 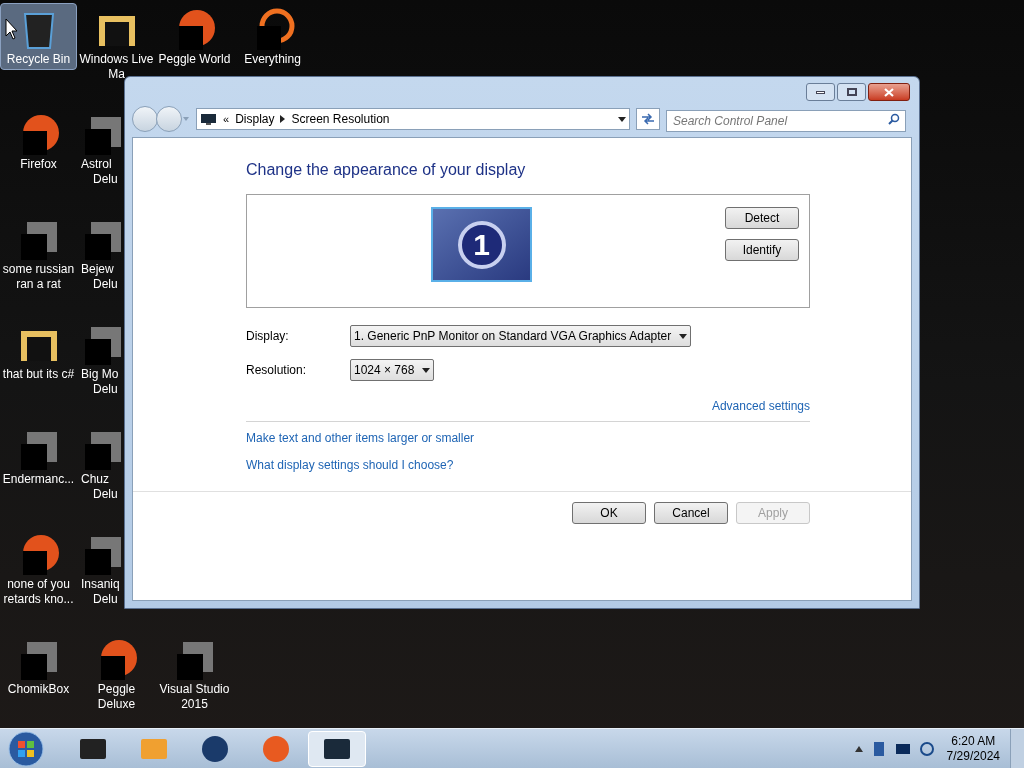 What do you see at coordinates (609, 513) in the screenshot?
I see `dialog-button: OK` at bounding box center [609, 513].